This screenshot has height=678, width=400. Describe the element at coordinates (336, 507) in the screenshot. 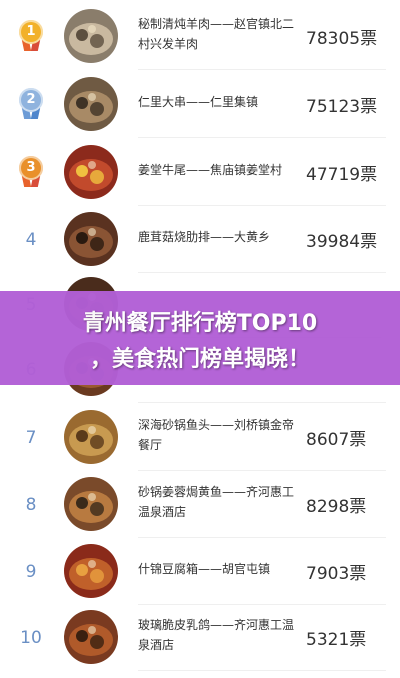

I see `vote-count: 8298票` at that location.